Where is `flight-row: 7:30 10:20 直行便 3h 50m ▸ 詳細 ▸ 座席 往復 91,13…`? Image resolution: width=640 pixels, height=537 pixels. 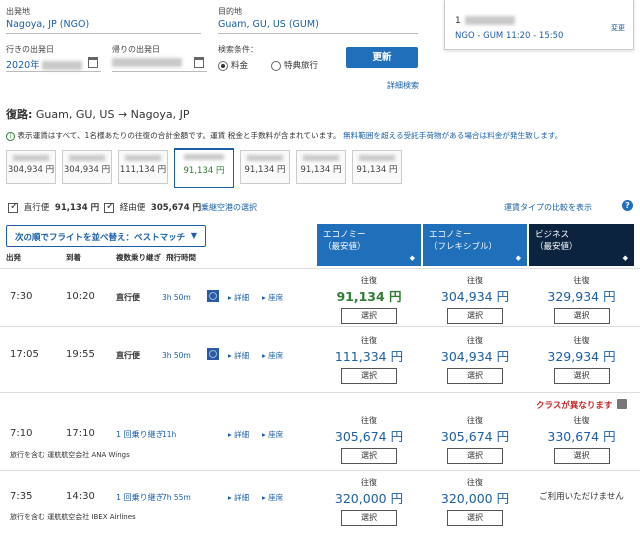
flight-row: 7:30 10:20 直行便 3h 50m ▸ 詳細 ▸ 座席 往復 91,13… is located at coordinates (320, 297).